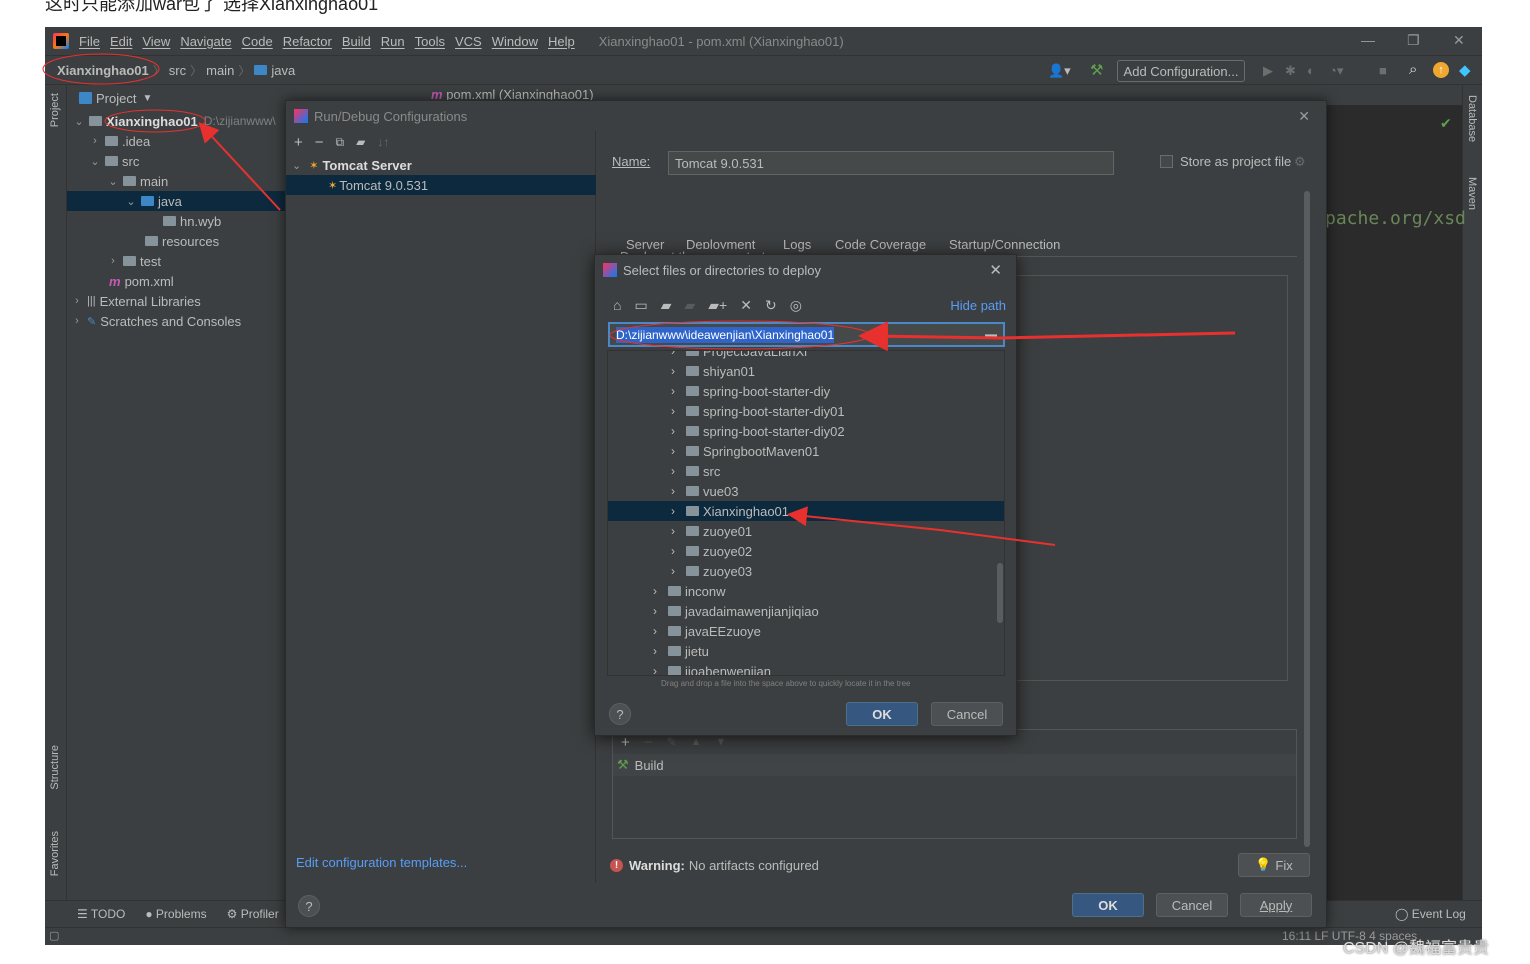 The width and height of the screenshot is (1530, 964). What do you see at coordinates (1383, 70) in the screenshot?
I see `stop-icon: ■` at bounding box center [1383, 70].